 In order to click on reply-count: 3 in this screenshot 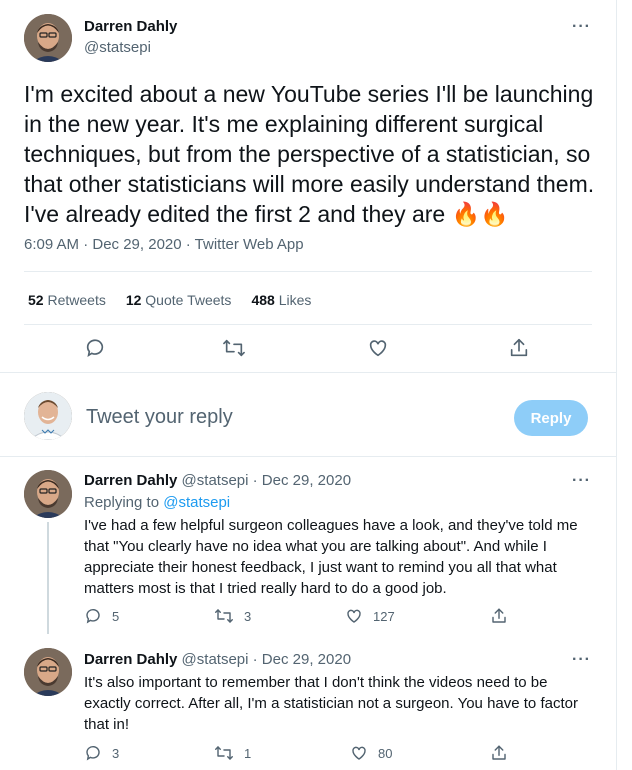, I will do `click(116, 753)`.